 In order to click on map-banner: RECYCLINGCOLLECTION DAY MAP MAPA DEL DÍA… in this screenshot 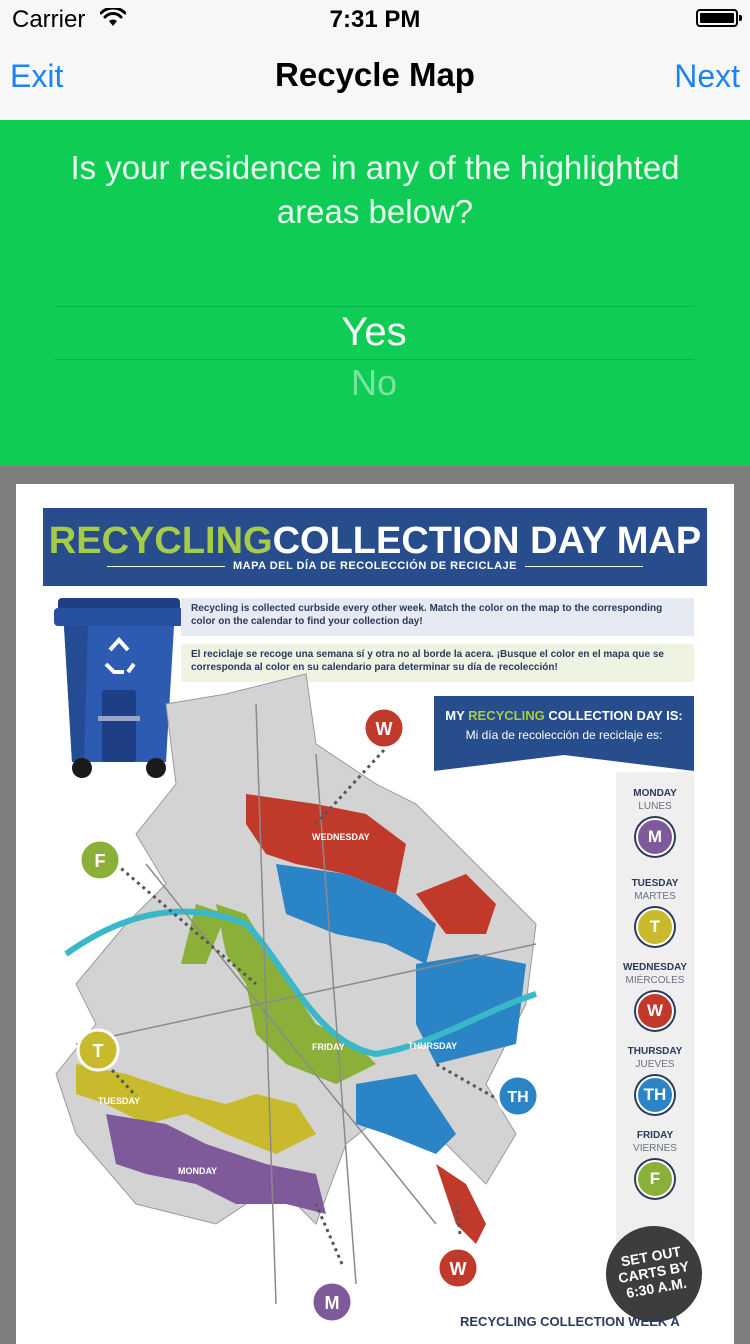, I will do `click(375, 547)`.